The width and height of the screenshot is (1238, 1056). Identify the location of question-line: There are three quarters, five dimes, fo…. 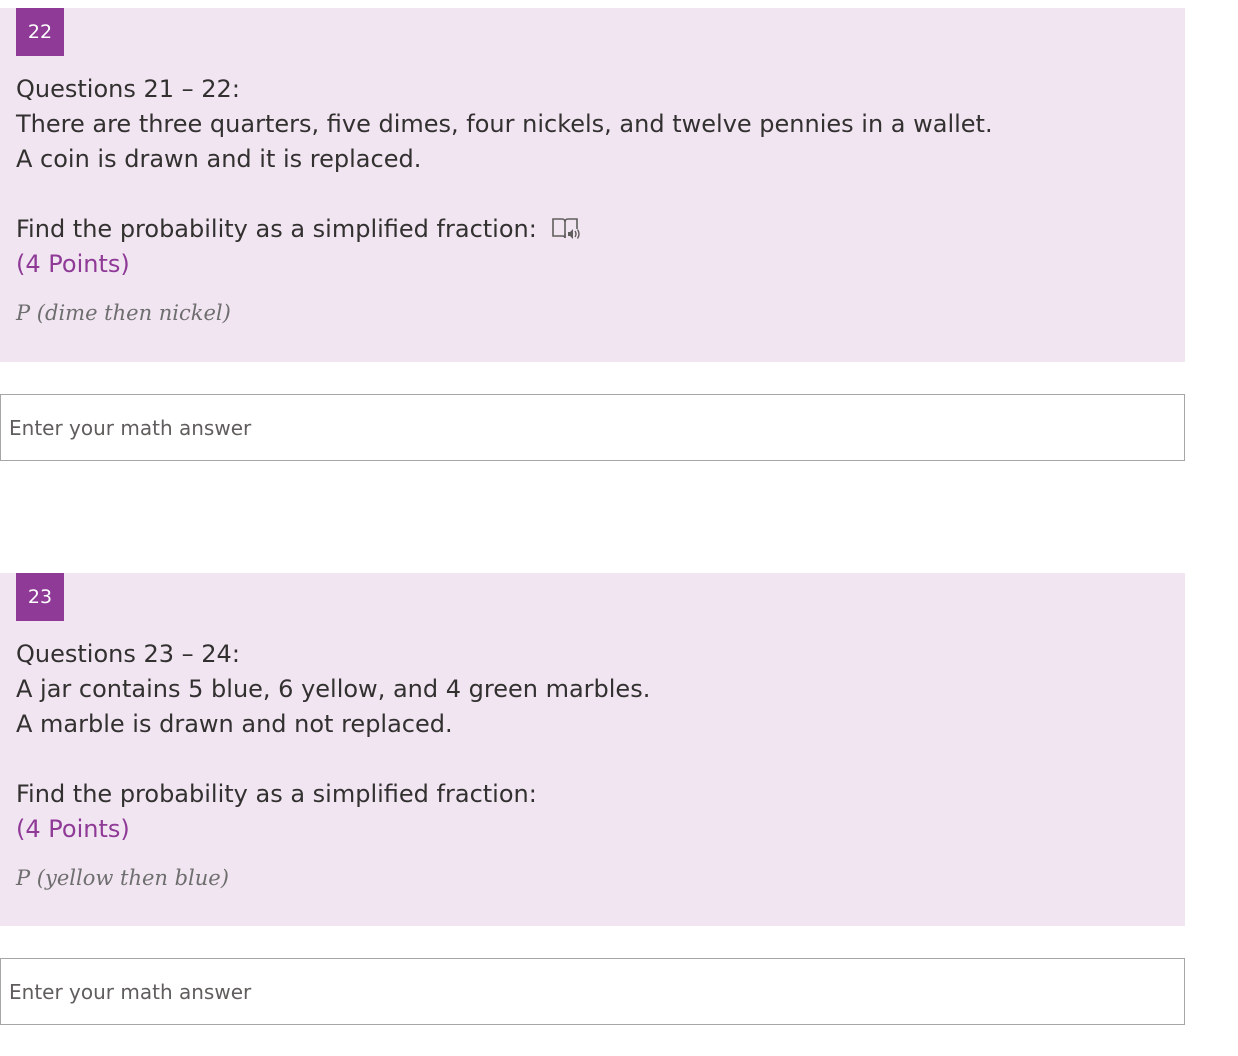
(504, 124).